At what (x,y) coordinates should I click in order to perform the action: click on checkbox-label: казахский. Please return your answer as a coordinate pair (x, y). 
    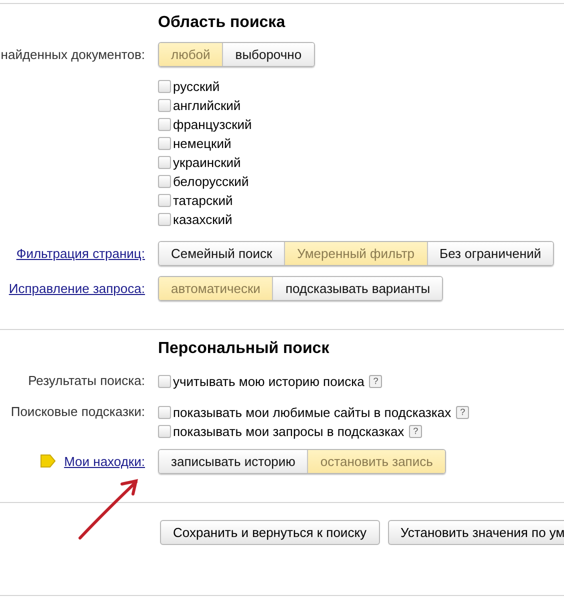
    Looking at the image, I should click on (202, 219).